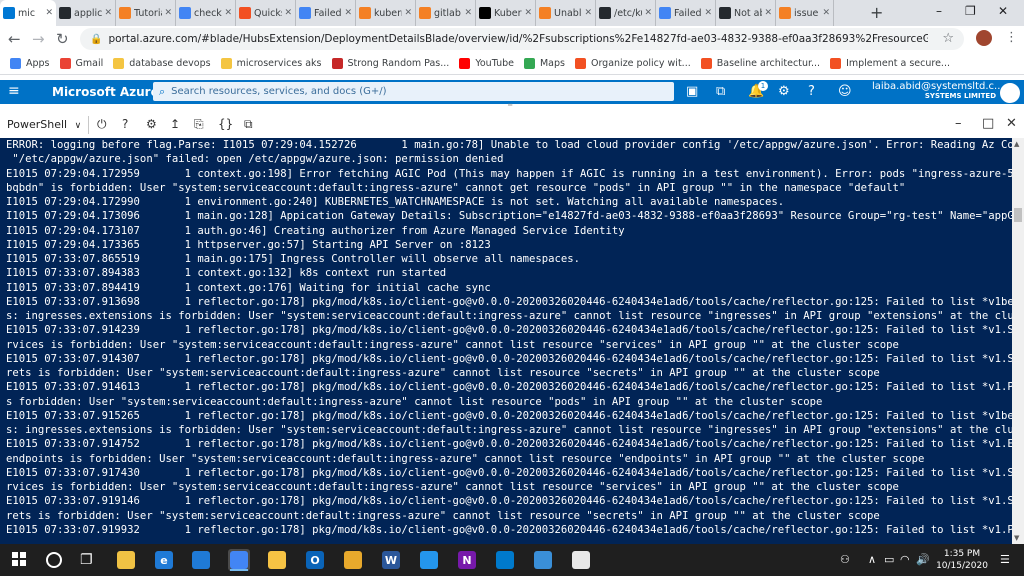  What do you see at coordinates (386, 13) in the screenshot?
I see `browser-tab: kuberne✕` at bounding box center [386, 13].